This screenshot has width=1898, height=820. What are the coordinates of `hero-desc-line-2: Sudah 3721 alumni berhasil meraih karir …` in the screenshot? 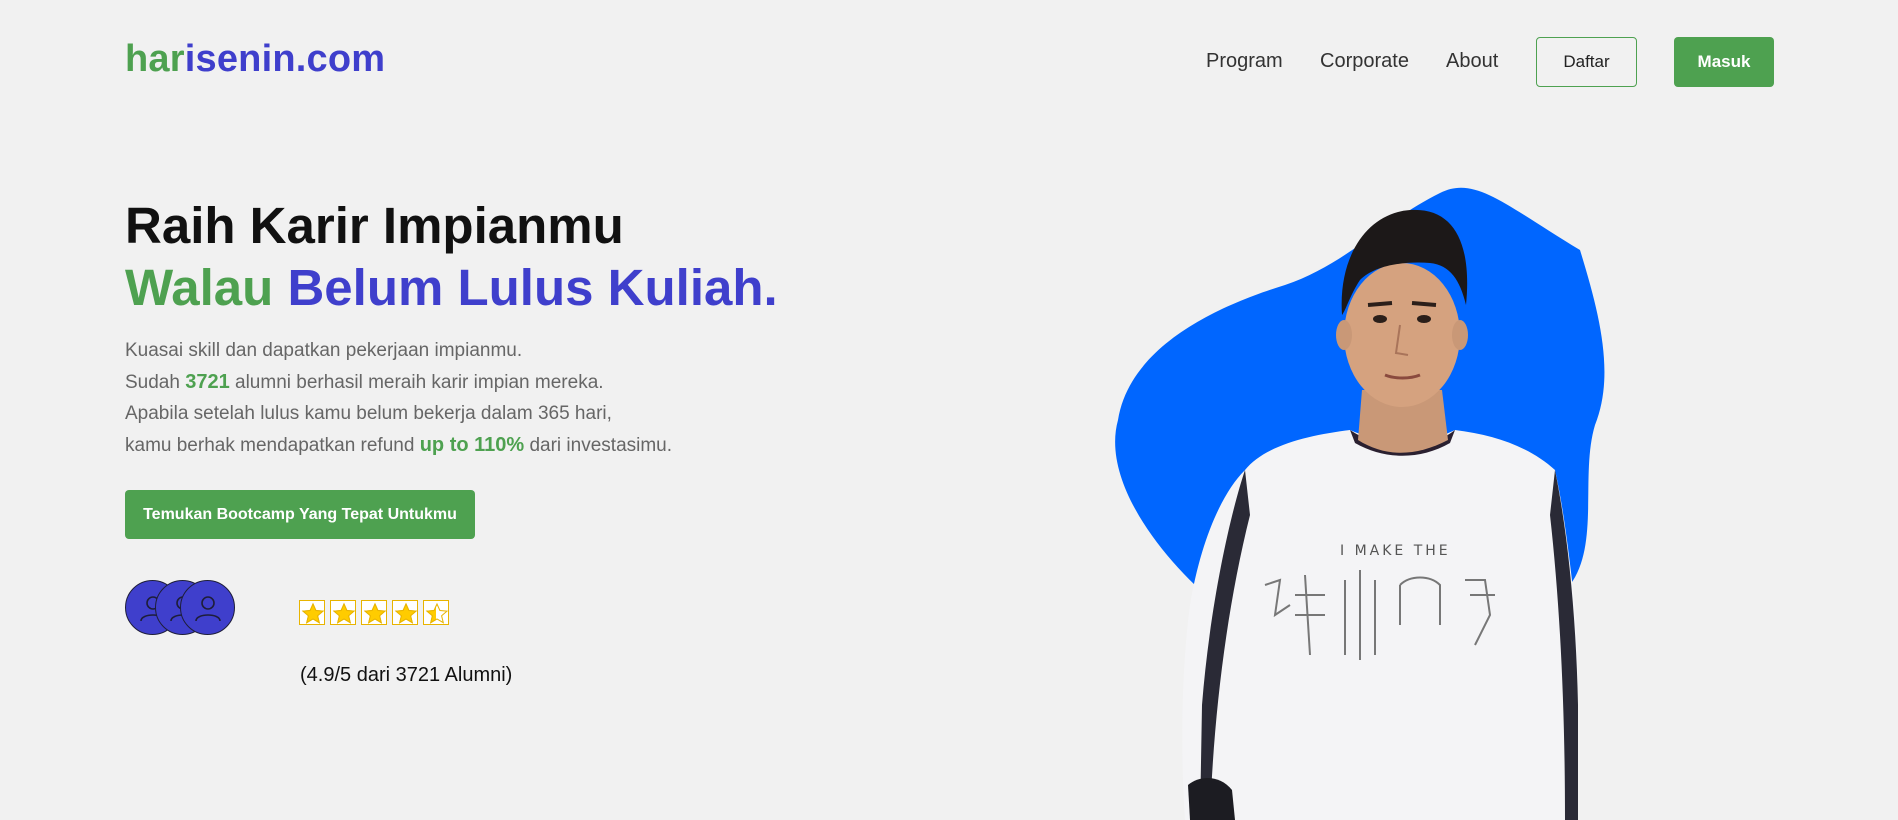 It's located at (475, 382).